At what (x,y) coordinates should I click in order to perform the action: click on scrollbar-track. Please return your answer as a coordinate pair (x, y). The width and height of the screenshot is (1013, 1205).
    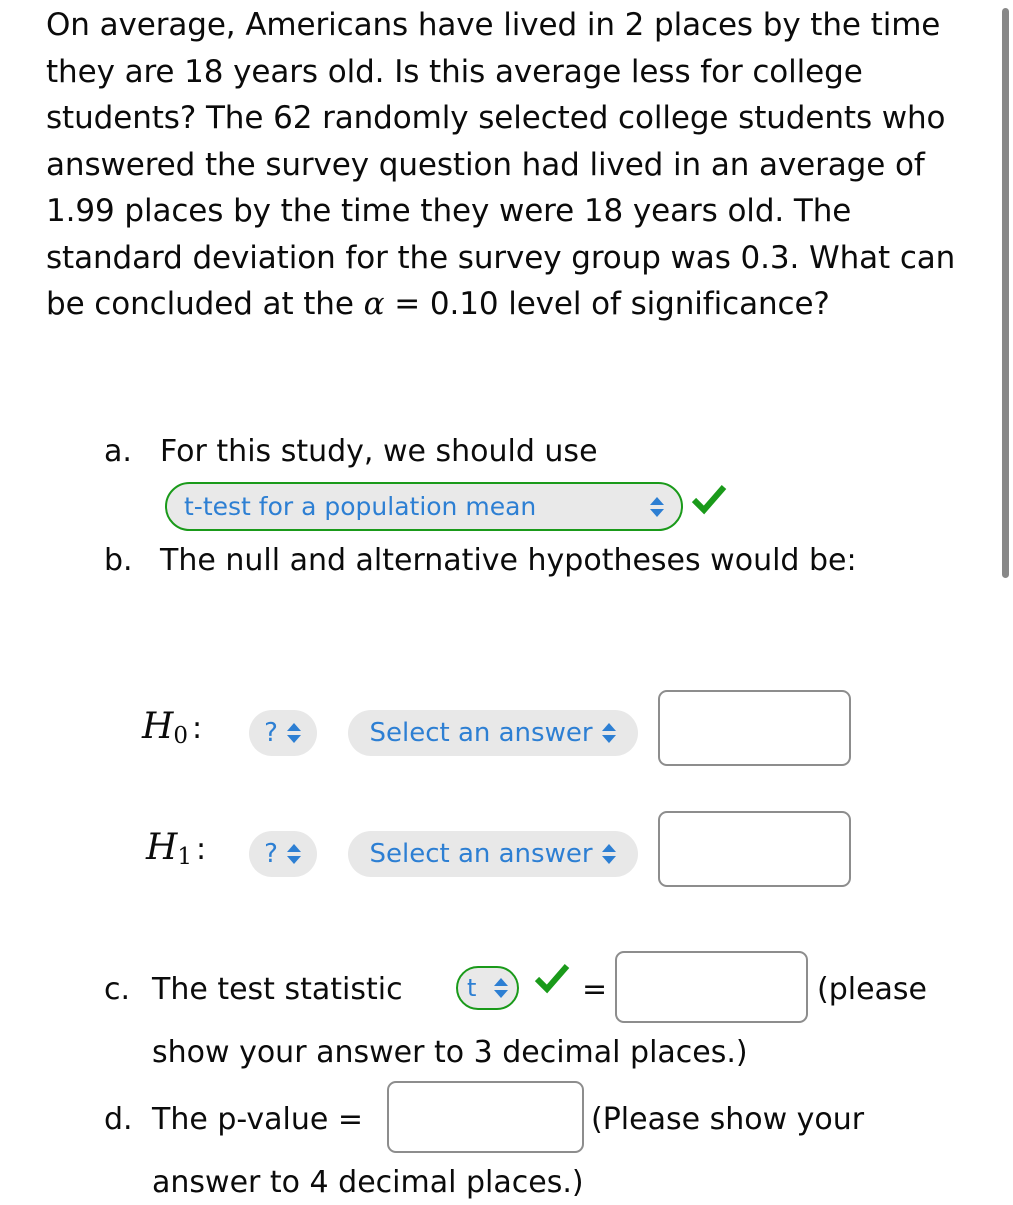
    Looking at the image, I should click on (1006, 600).